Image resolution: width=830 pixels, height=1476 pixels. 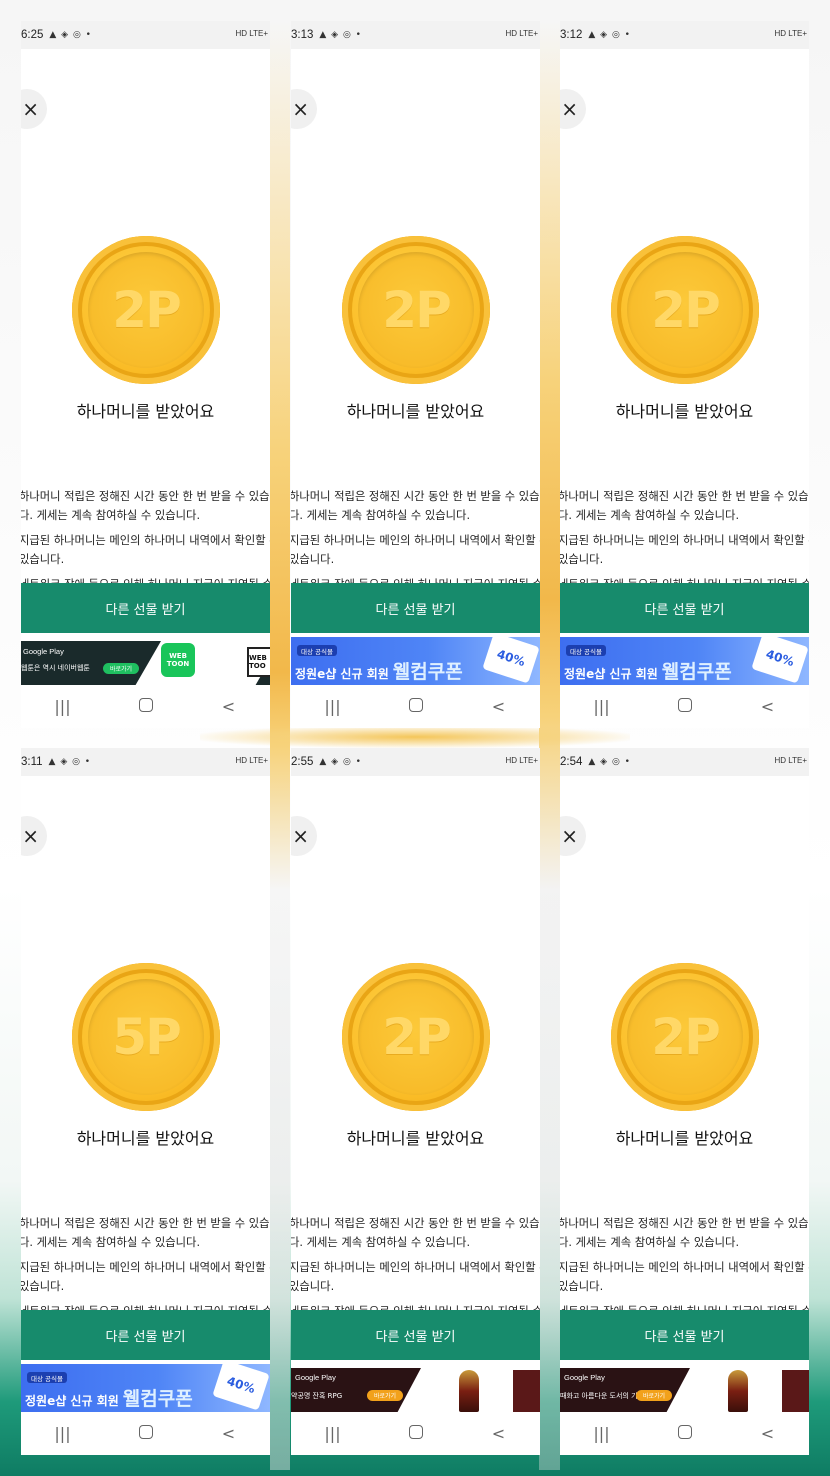 What do you see at coordinates (684, 35) in the screenshot?
I see `status-bar: 3:12 ▲ ◈ ◎ • HD LTE+` at bounding box center [684, 35].